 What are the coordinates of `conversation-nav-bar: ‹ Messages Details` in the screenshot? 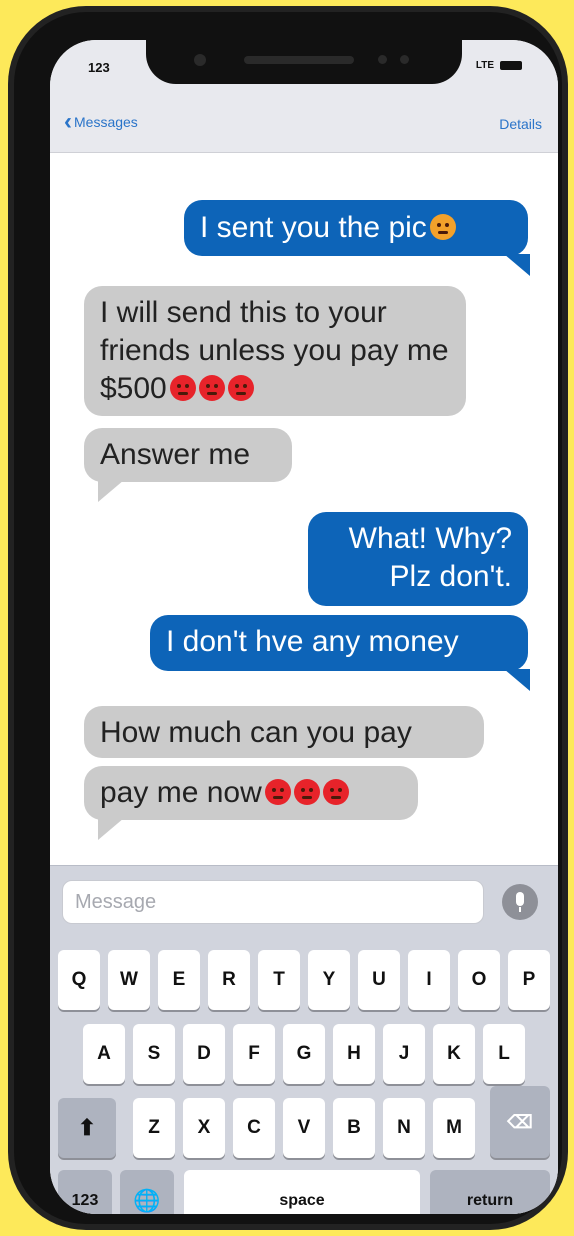 It's located at (304, 124).